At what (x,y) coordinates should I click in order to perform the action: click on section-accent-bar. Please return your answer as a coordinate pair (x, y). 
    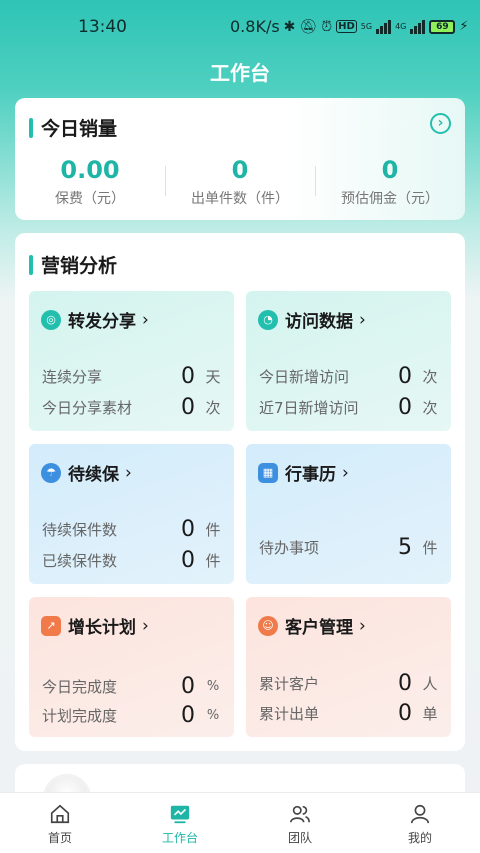
    Looking at the image, I should click on (31, 264).